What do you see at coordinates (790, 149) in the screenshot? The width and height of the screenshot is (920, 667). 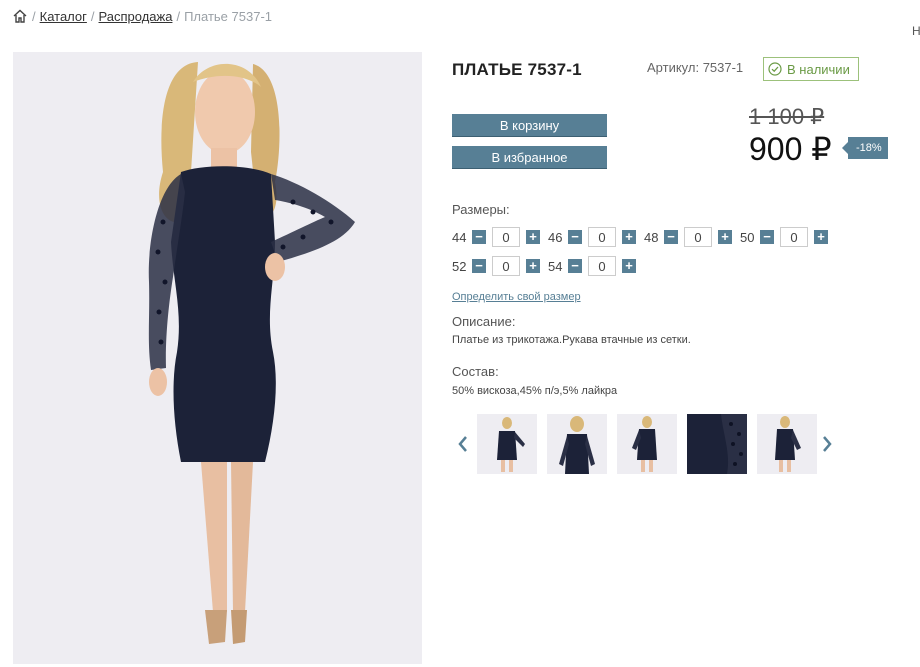 I see `current-price: 900 ₽` at bounding box center [790, 149].